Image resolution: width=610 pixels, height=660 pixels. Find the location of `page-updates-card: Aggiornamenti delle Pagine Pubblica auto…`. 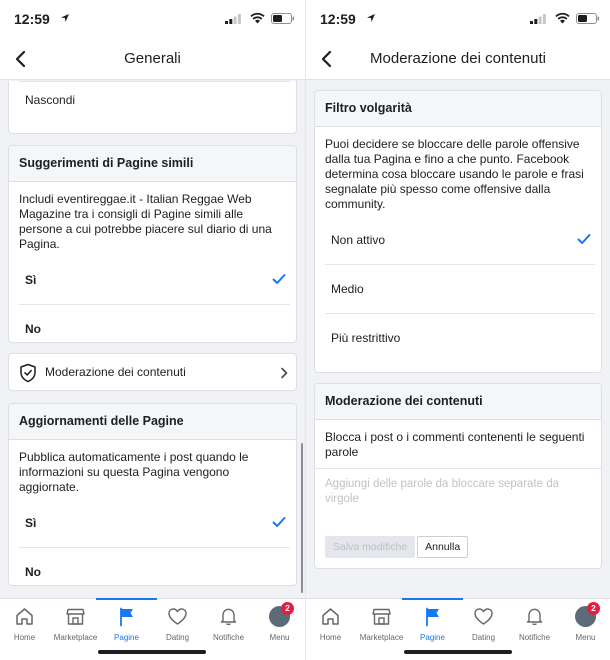

page-updates-card: Aggiornamenti delle Pagine Pubblica auto… is located at coordinates (152, 494).